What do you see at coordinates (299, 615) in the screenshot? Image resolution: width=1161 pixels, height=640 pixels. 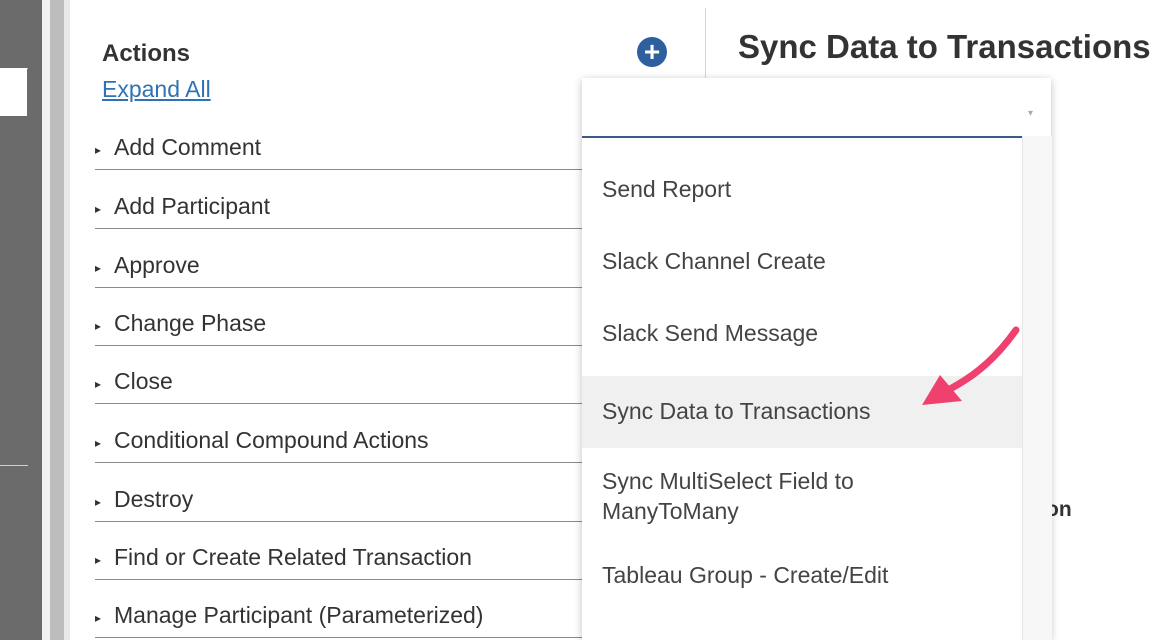 I see `action-item-label: Manage Participant (Parameterized)` at bounding box center [299, 615].